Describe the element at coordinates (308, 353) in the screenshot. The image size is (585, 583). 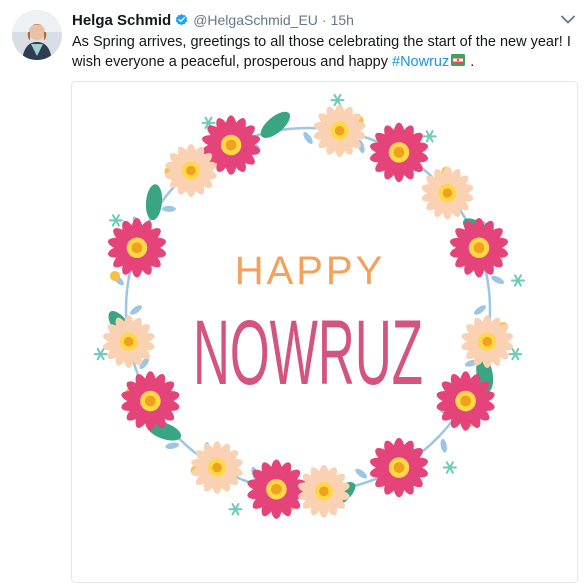
I see `nowruz-heading: NOWRUZ` at that location.